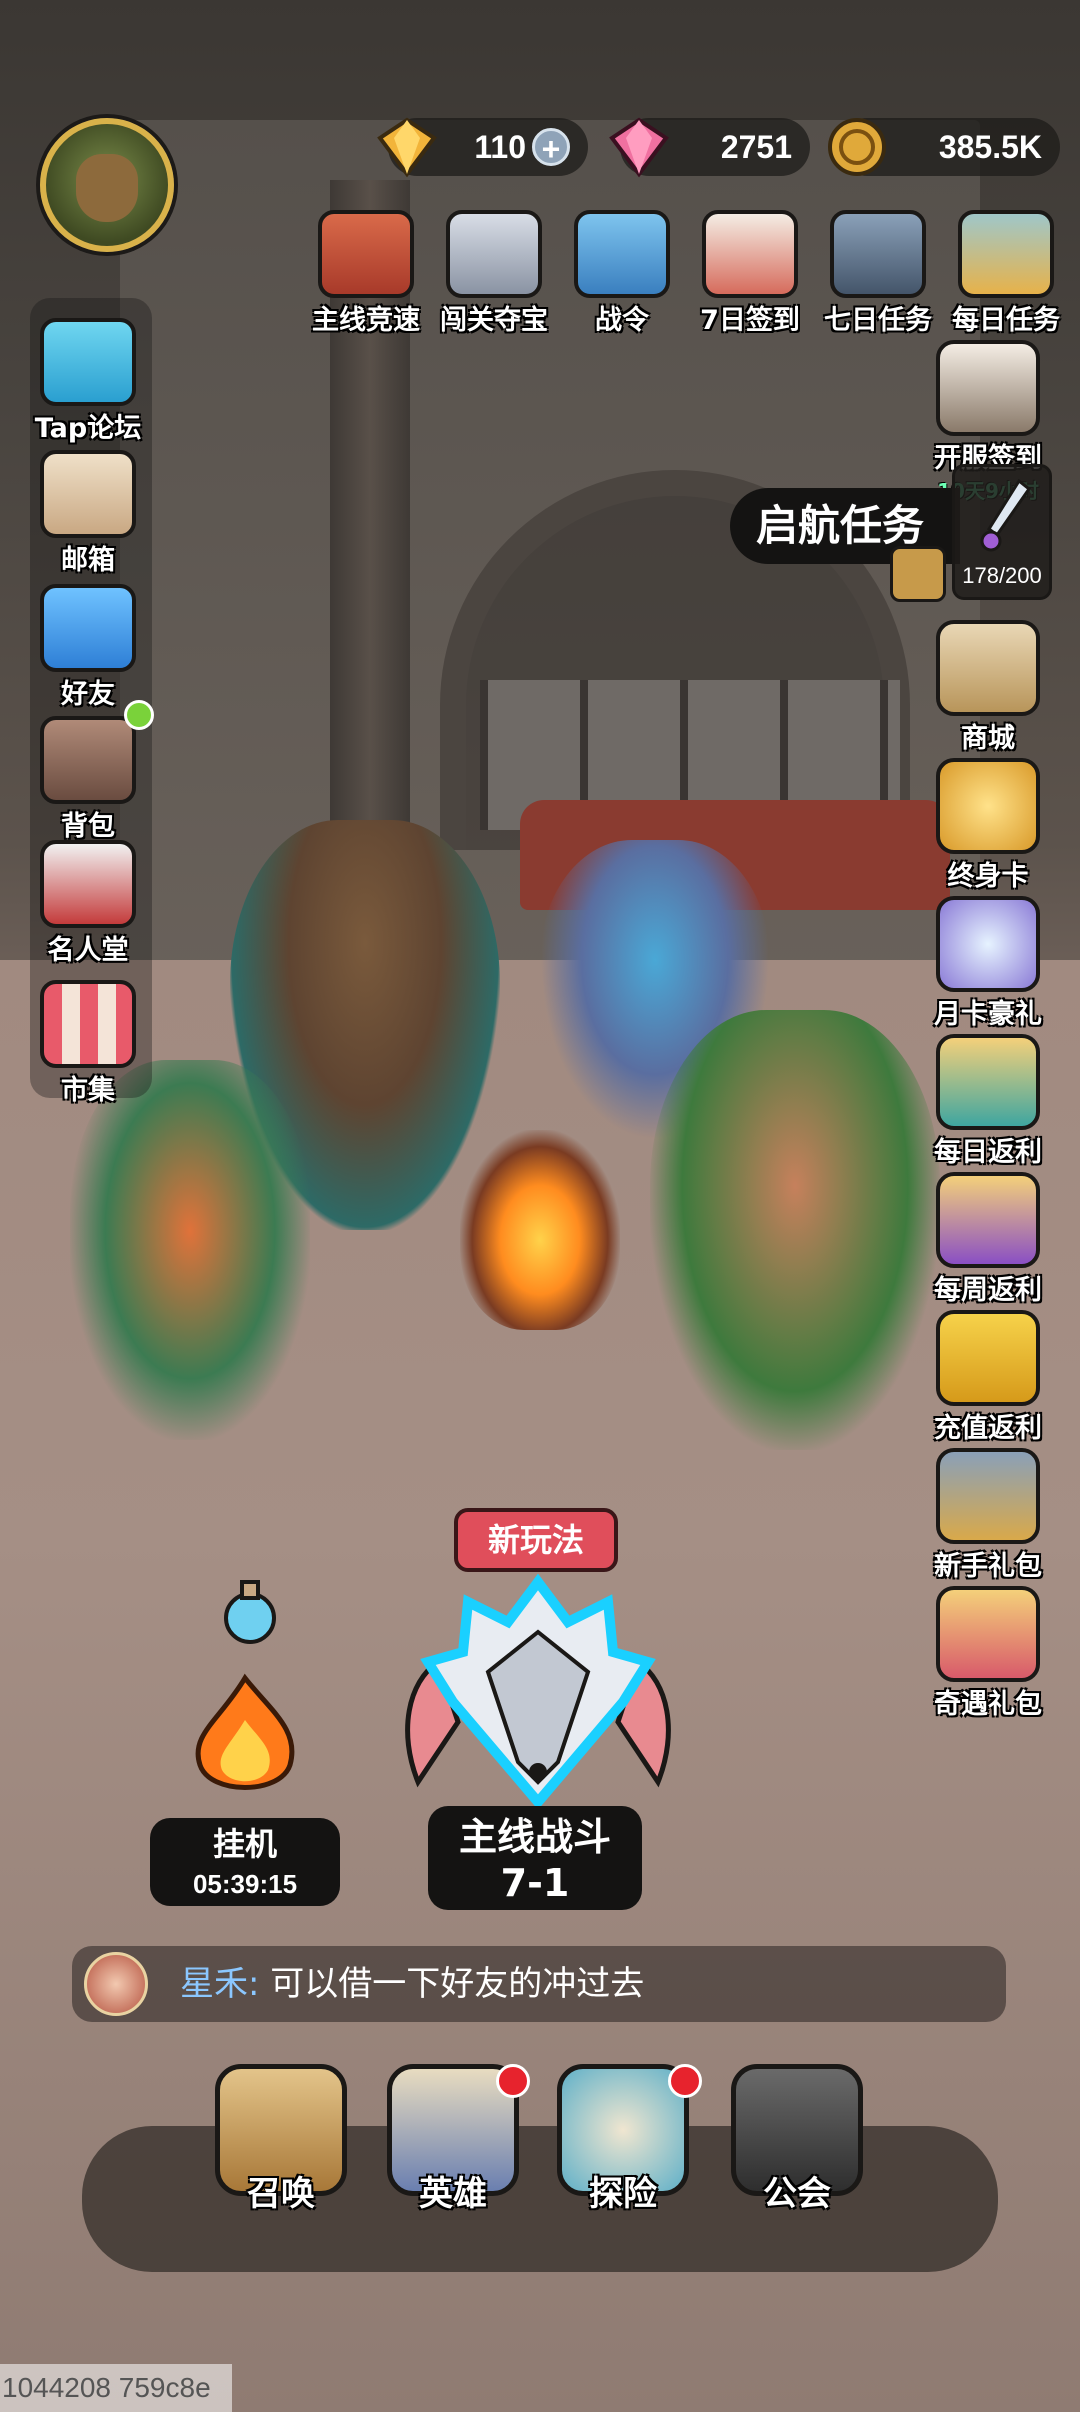 The height and width of the screenshot is (2412, 1080). What do you see at coordinates (281, 2194) in the screenshot?
I see `nav-label: 召唤` at bounding box center [281, 2194].